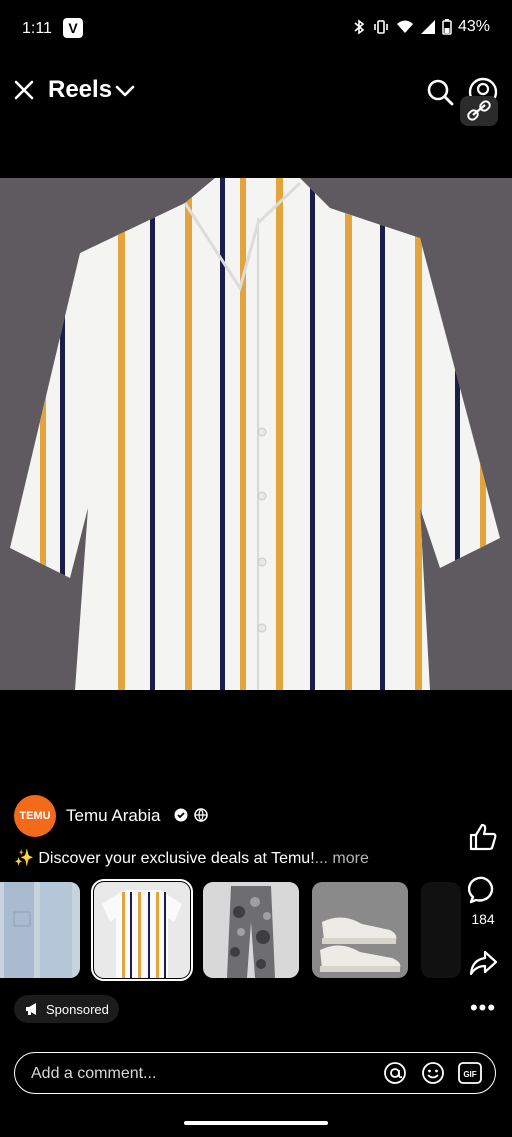 The width and height of the screenshot is (512, 1137). I want to click on comment-input, so click(201, 1074).